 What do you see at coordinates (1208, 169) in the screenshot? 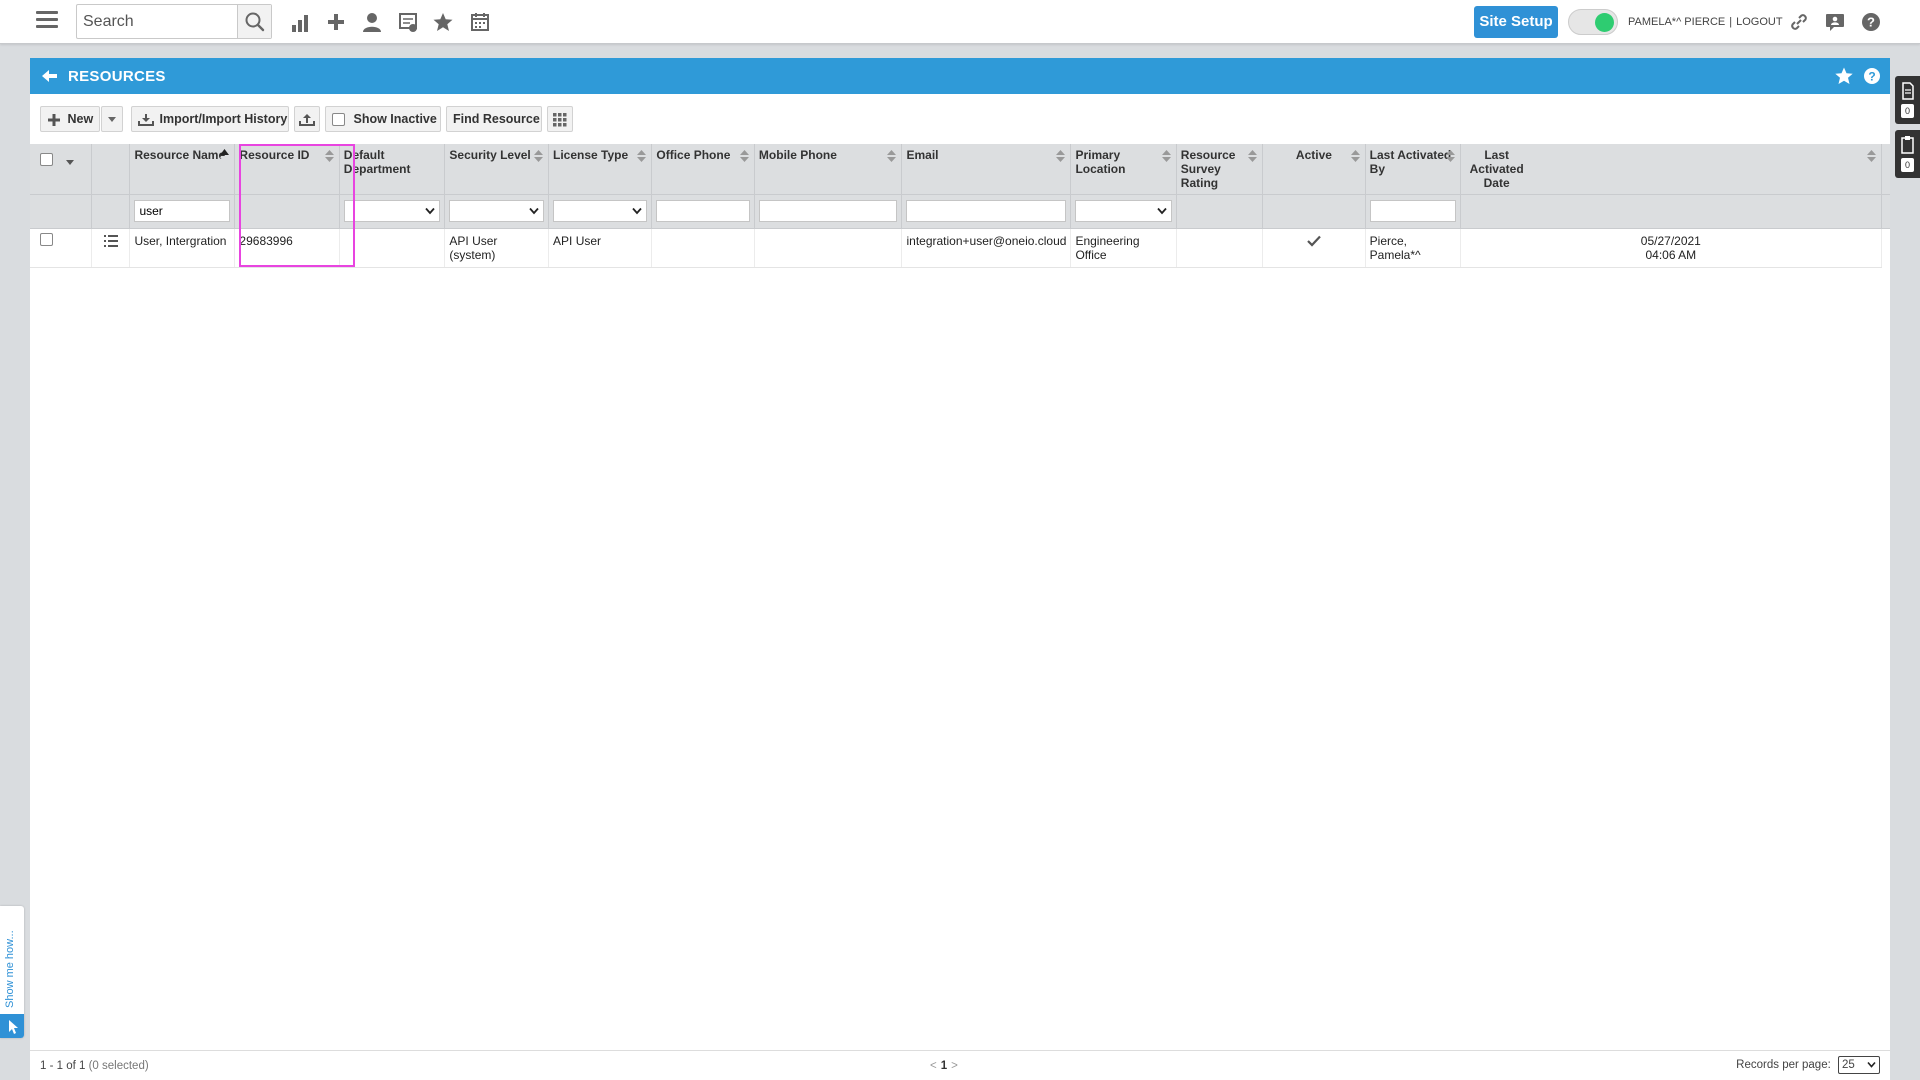
I see `col-label: Resource Survey Rating` at bounding box center [1208, 169].